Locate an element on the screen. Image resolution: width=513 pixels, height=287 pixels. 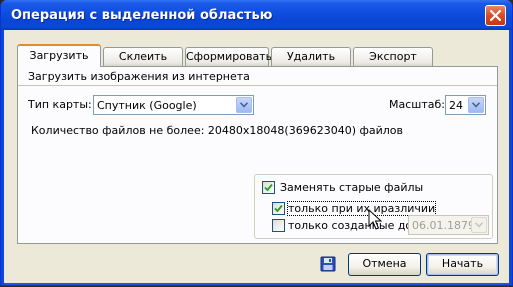
only-different-checkbox is located at coordinates (278, 208).